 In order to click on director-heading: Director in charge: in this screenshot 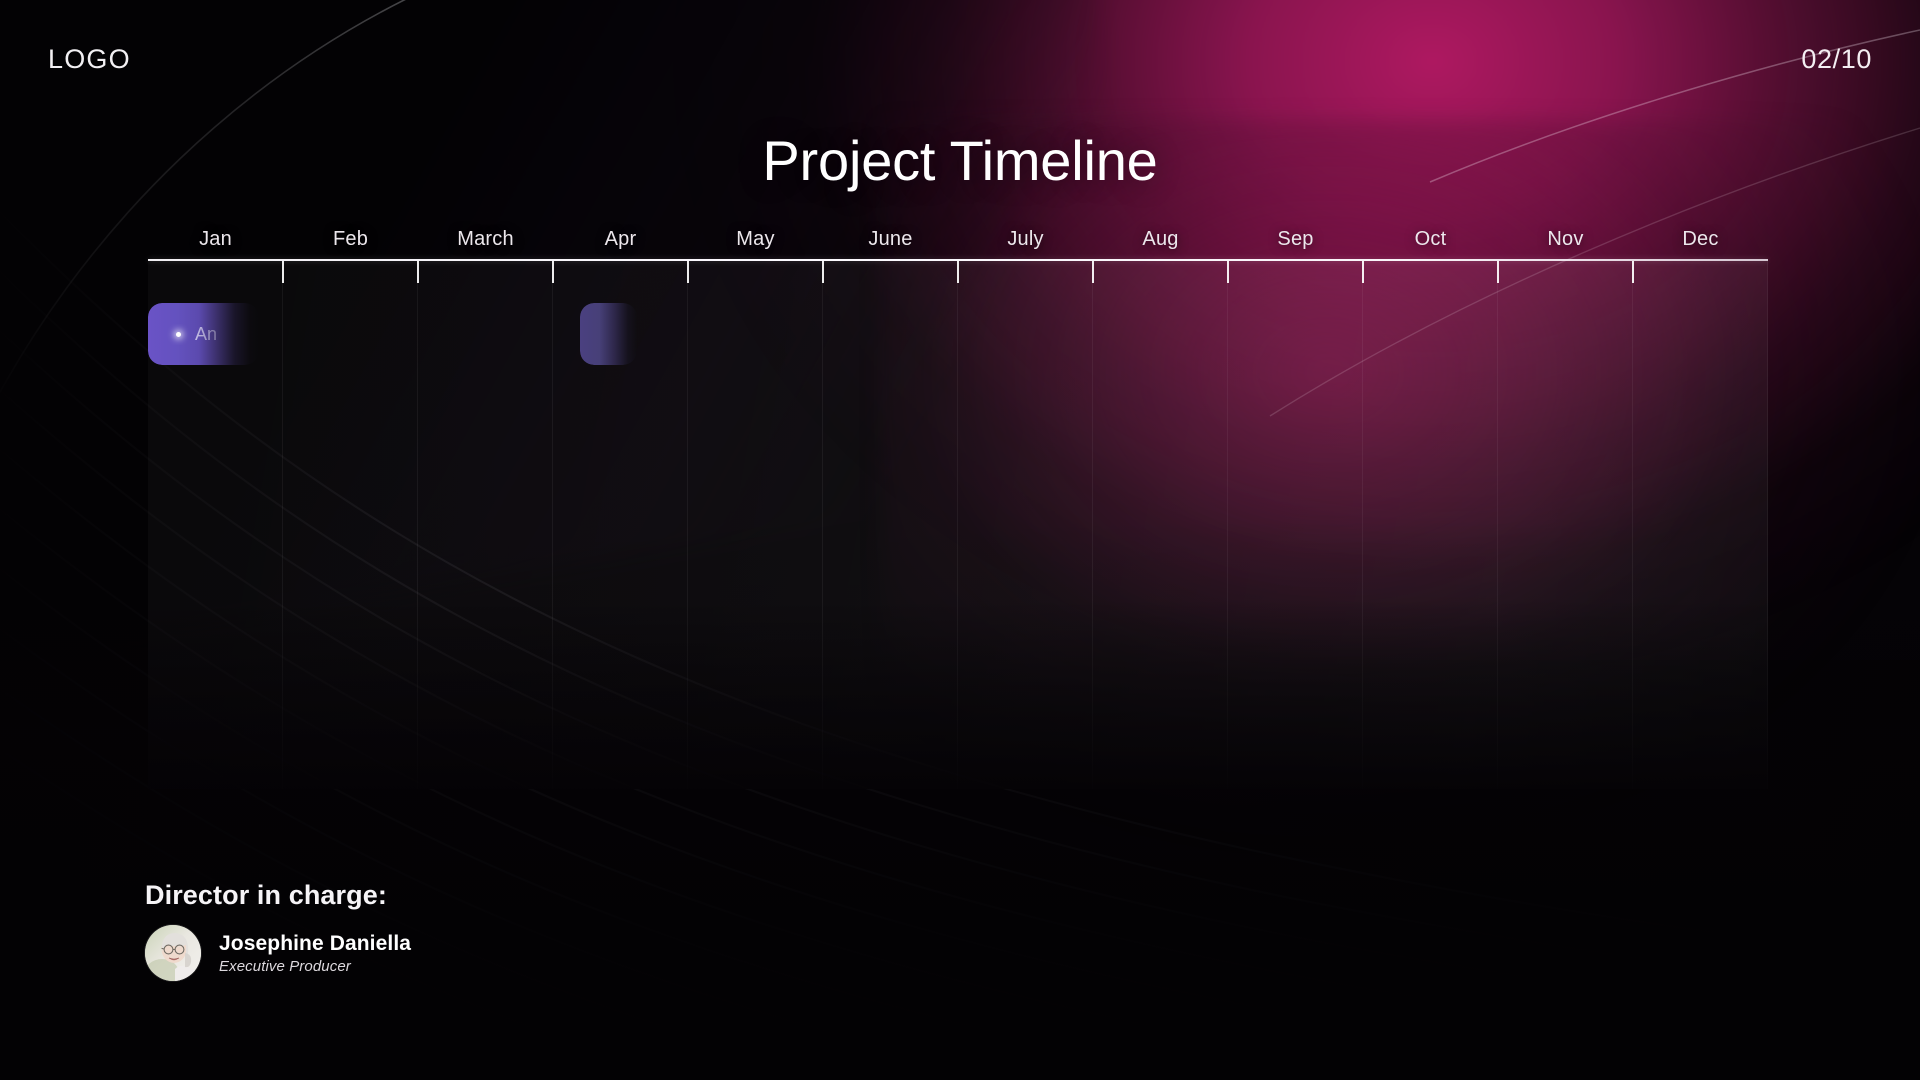, I will do `click(266, 895)`.